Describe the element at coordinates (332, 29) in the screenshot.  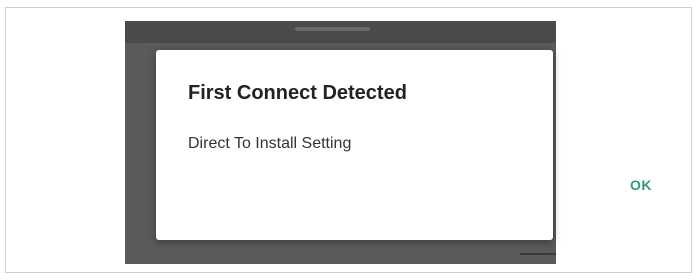
I see `backdrop-header-text` at that location.